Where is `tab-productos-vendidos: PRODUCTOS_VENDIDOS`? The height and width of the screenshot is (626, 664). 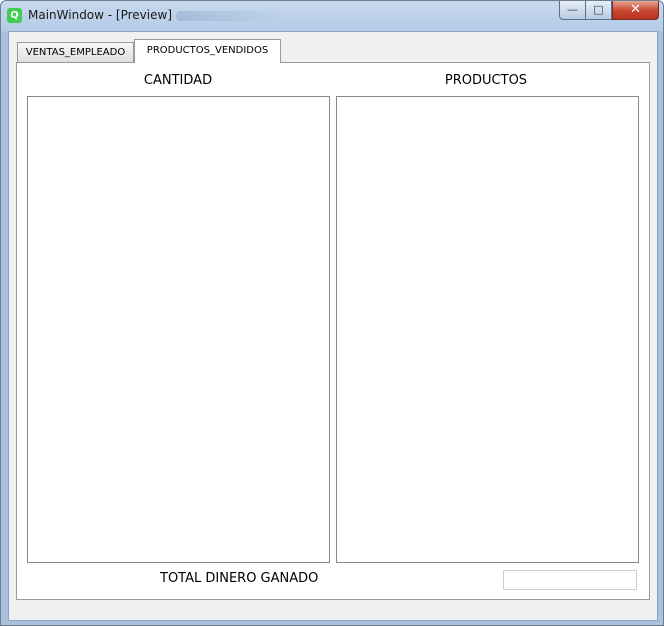 tab-productos-vendidos: PRODUCTOS_VENDIDOS is located at coordinates (207, 51).